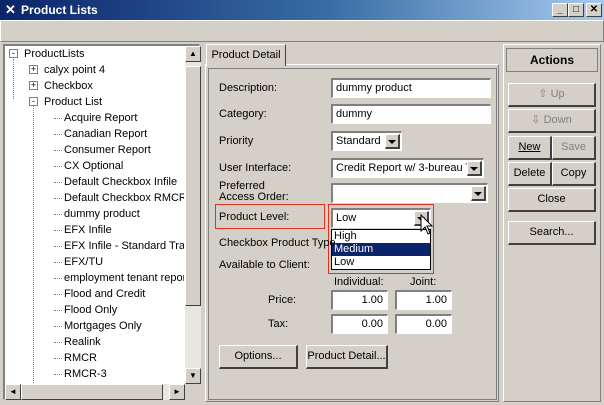 The image size is (604, 405). Describe the element at coordinates (73, 102) in the screenshot. I see `tree-item: Product List` at that location.